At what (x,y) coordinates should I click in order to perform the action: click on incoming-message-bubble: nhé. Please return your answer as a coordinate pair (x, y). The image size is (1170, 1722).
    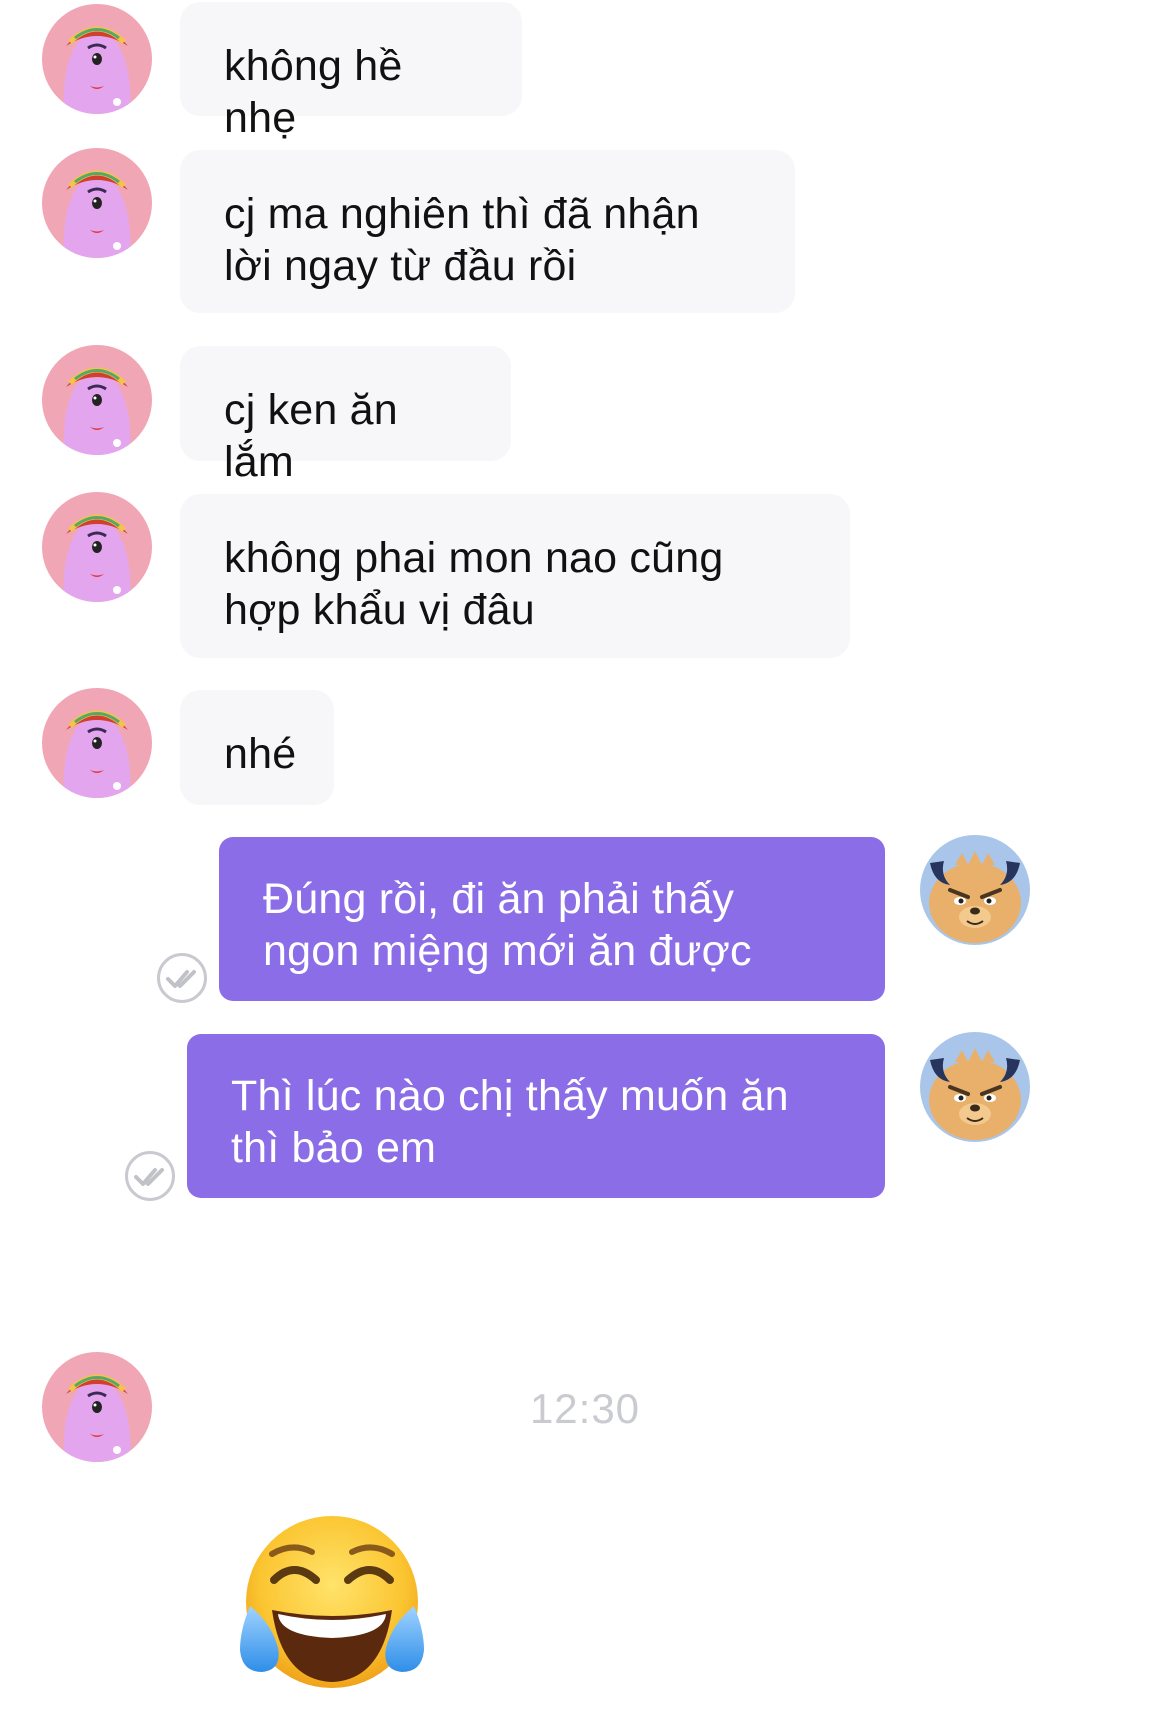
    Looking at the image, I should click on (257, 747).